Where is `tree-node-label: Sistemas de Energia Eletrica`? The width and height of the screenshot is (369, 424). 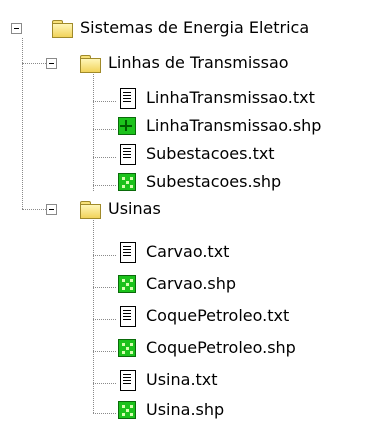 tree-node-label: Sistemas de Energia Eletrica is located at coordinates (195, 27).